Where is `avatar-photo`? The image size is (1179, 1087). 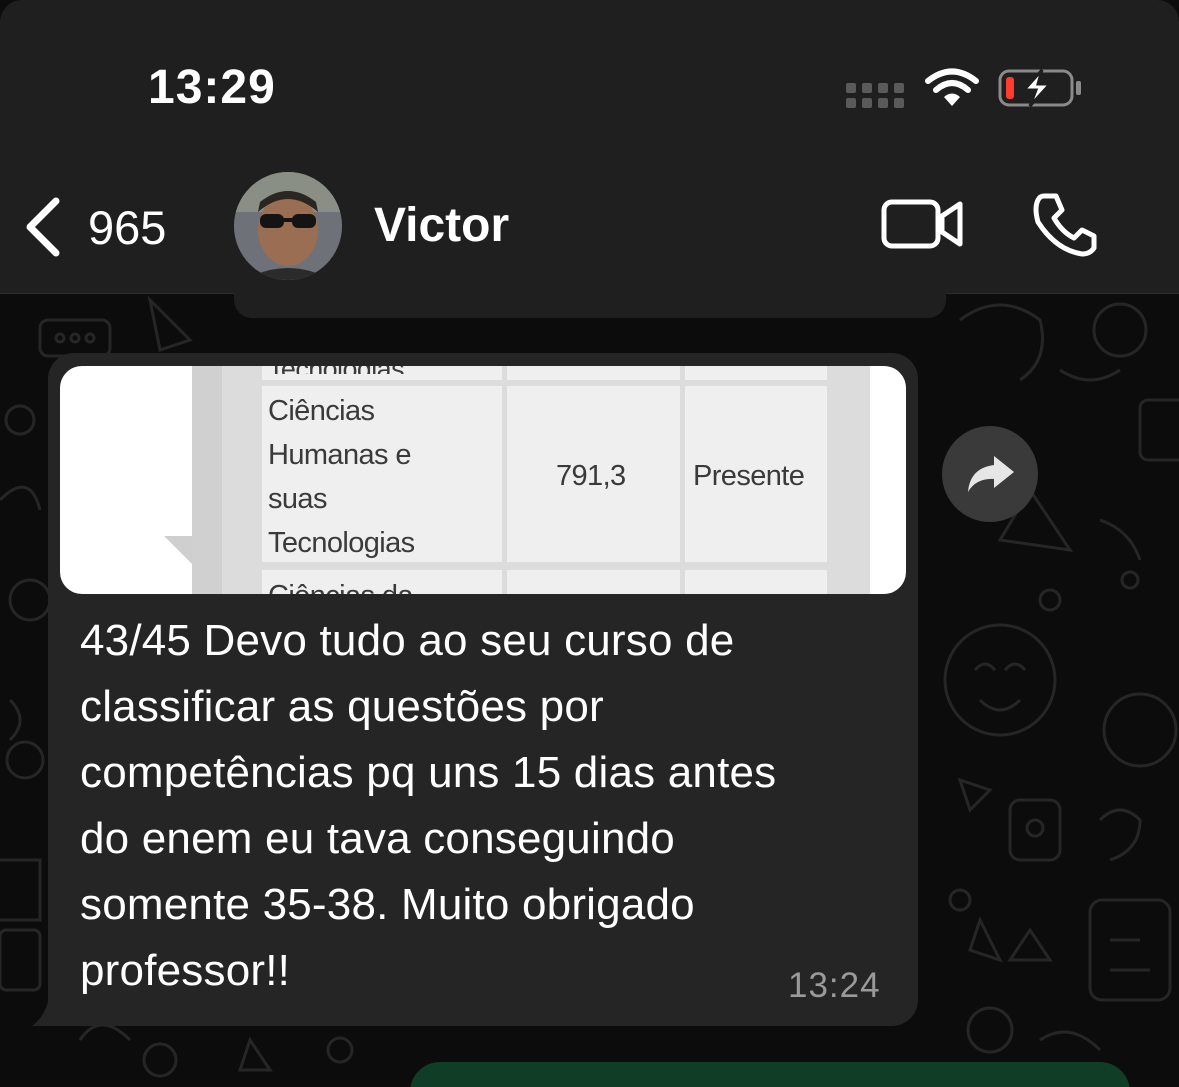
avatar-photo is located at coordinates (288, 226).